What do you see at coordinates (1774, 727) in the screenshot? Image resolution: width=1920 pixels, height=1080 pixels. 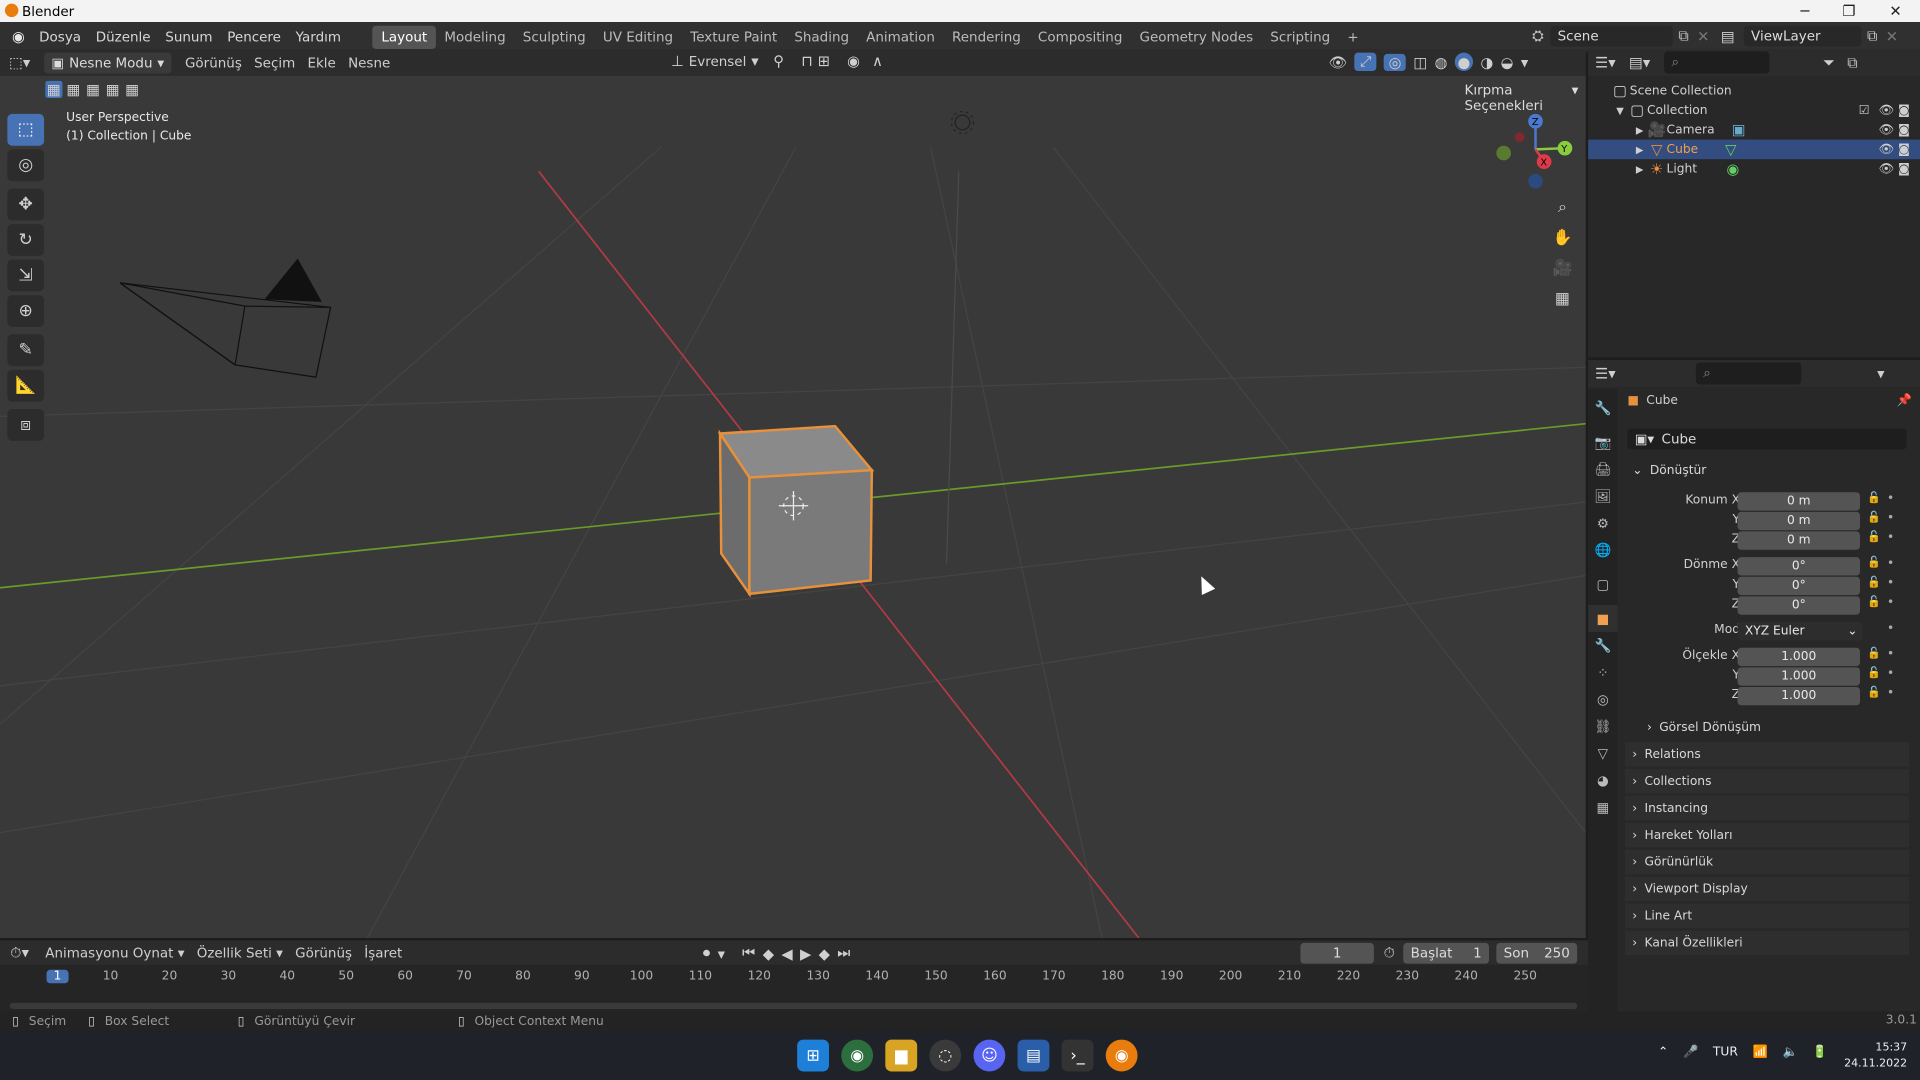 I see `delta-transform-header: › Görsel Dönüşüm` at bounding box center [1774, 727].